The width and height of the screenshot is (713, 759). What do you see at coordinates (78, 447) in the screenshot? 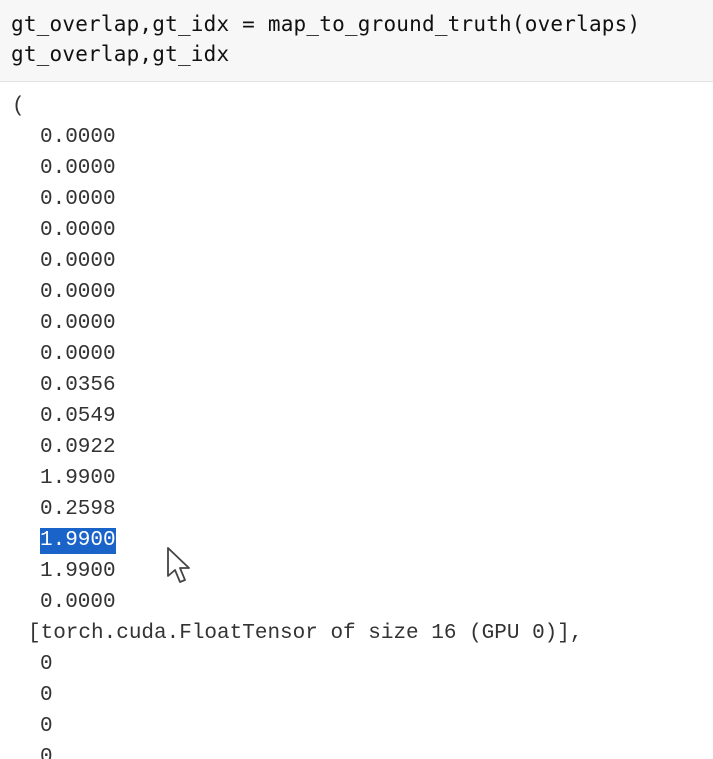
I see `tensor-value: 0.0922` at bounding box center [78, 447].